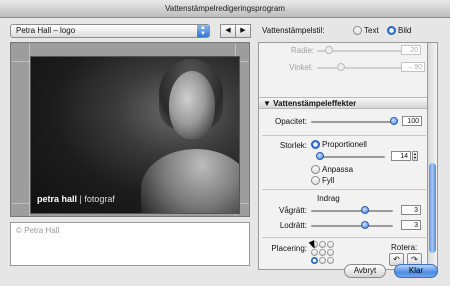  Describe the element at coordinates (203, 31) in the screenshot. I see `select-arrows-icon: ▲ ▼` at that location.